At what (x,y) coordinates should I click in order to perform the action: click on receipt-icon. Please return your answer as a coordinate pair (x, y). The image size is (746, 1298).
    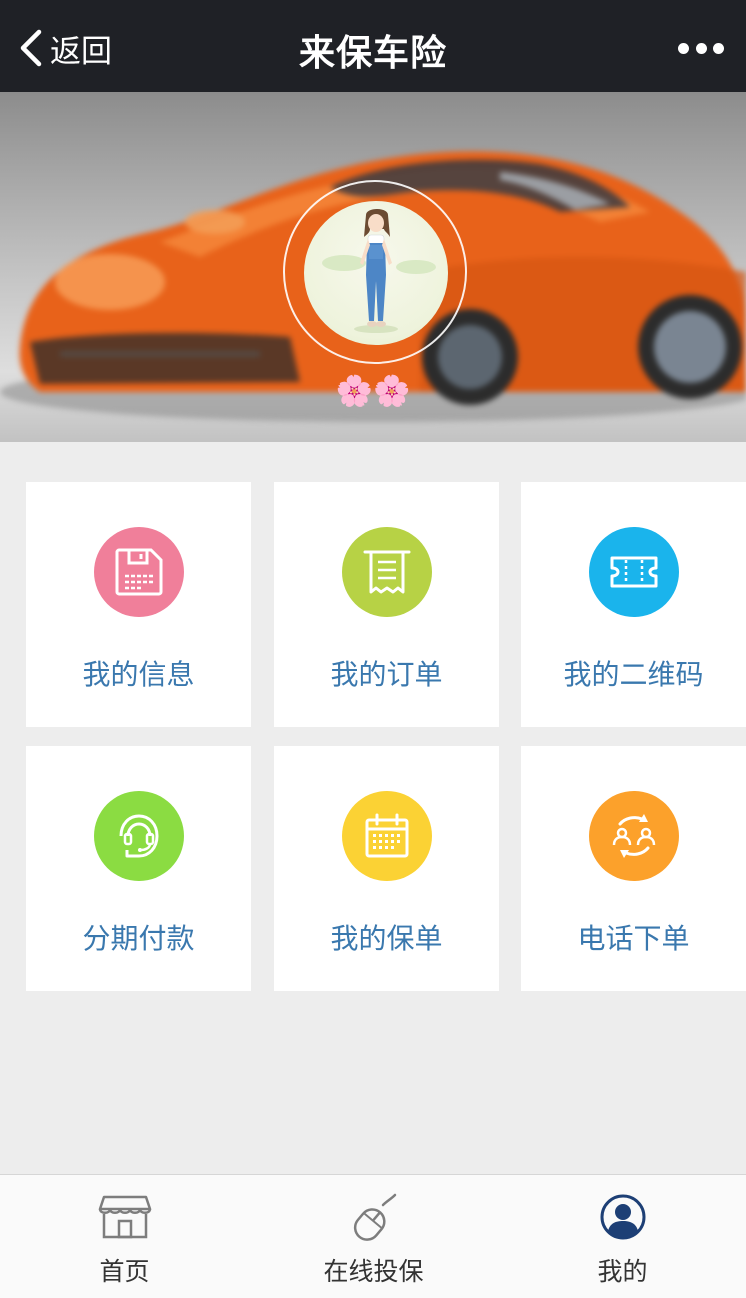
    Looking at the image, I should click on (387, 572).